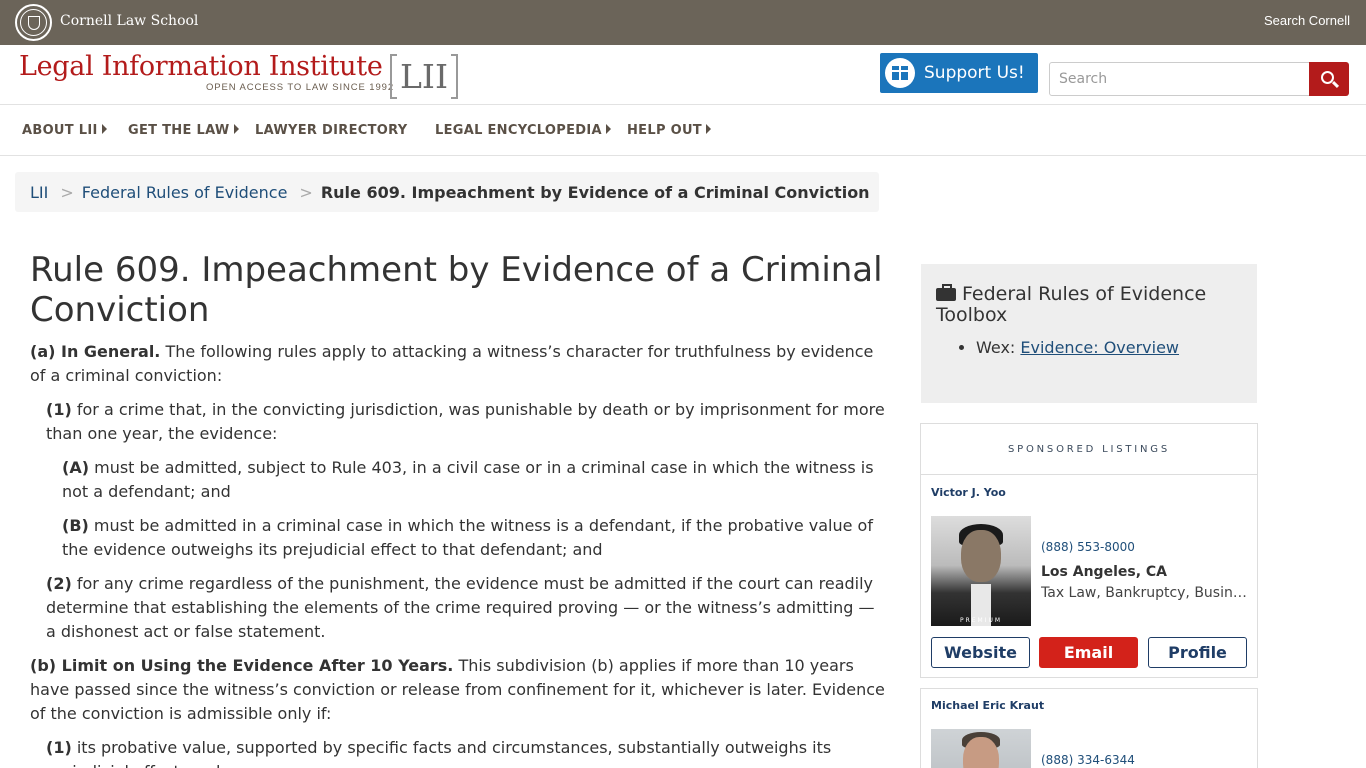 Image resolution: width=1366 pixels, height=768 pixels. What do you see at coordinates (1197, 652) in the screenshot?
I see `lawyer-profile-button: Profile` at bounding box center [1197, 652].